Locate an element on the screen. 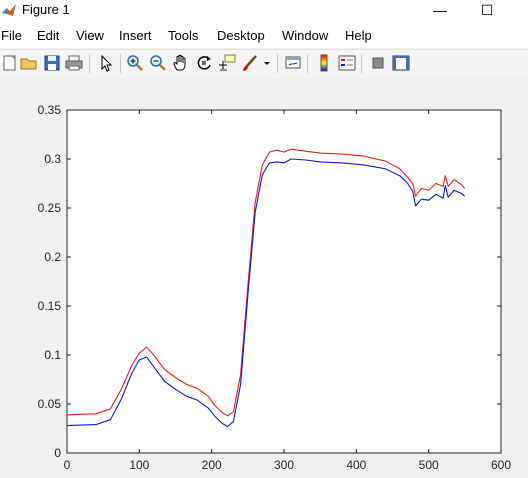 This screenshot has height=478, width=528. menu-view: View is located at coordinates (90, 35).